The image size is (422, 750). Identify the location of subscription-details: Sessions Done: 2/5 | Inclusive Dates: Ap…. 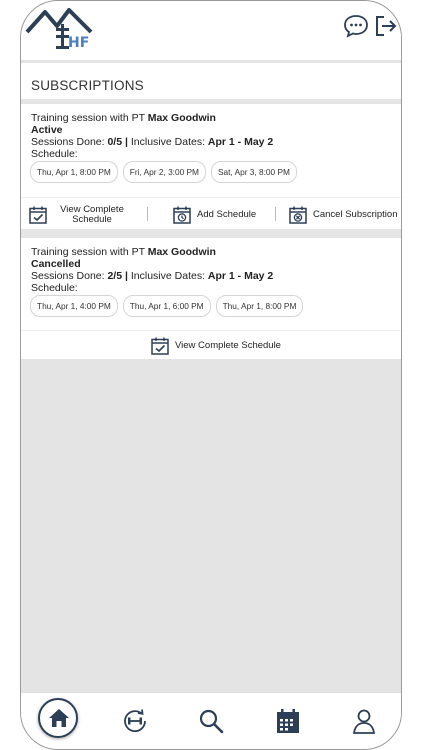
(152, 276).